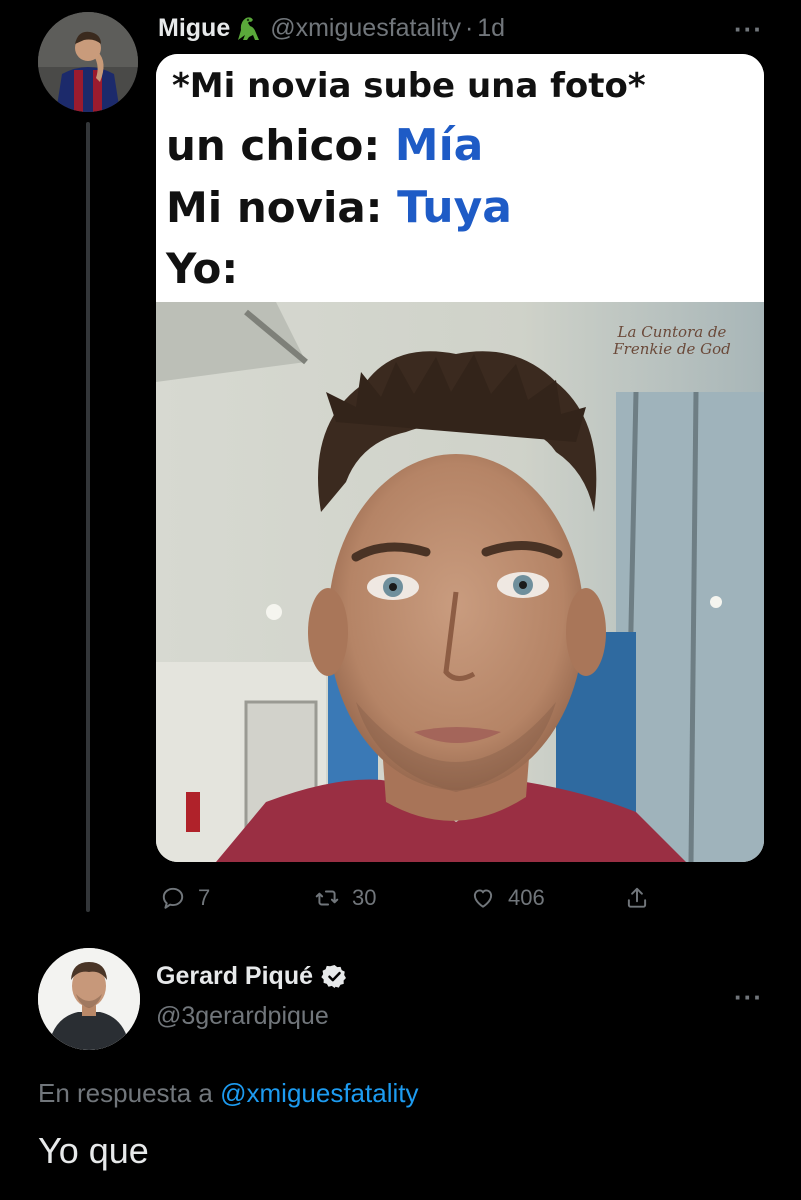 This screenshot has width=801, height=1200. What do you see at coordinates (483, 898) in the screenshot?
I see `heart-icon` at bounding box center [483, 898].